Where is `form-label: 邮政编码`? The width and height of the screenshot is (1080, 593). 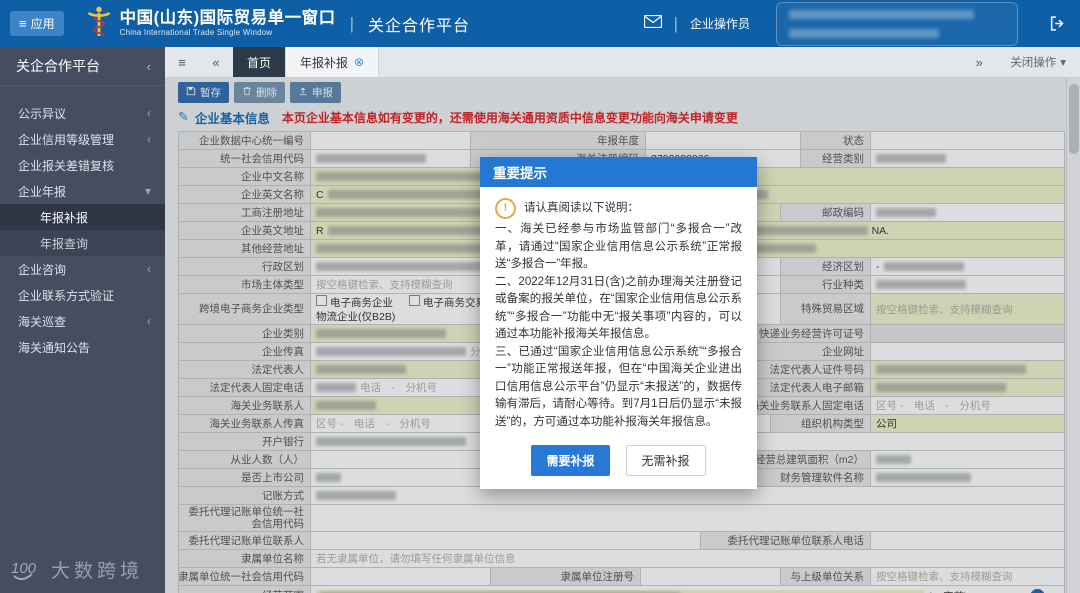
form-label: 邮政编码 is located at coordinates (826, 212).